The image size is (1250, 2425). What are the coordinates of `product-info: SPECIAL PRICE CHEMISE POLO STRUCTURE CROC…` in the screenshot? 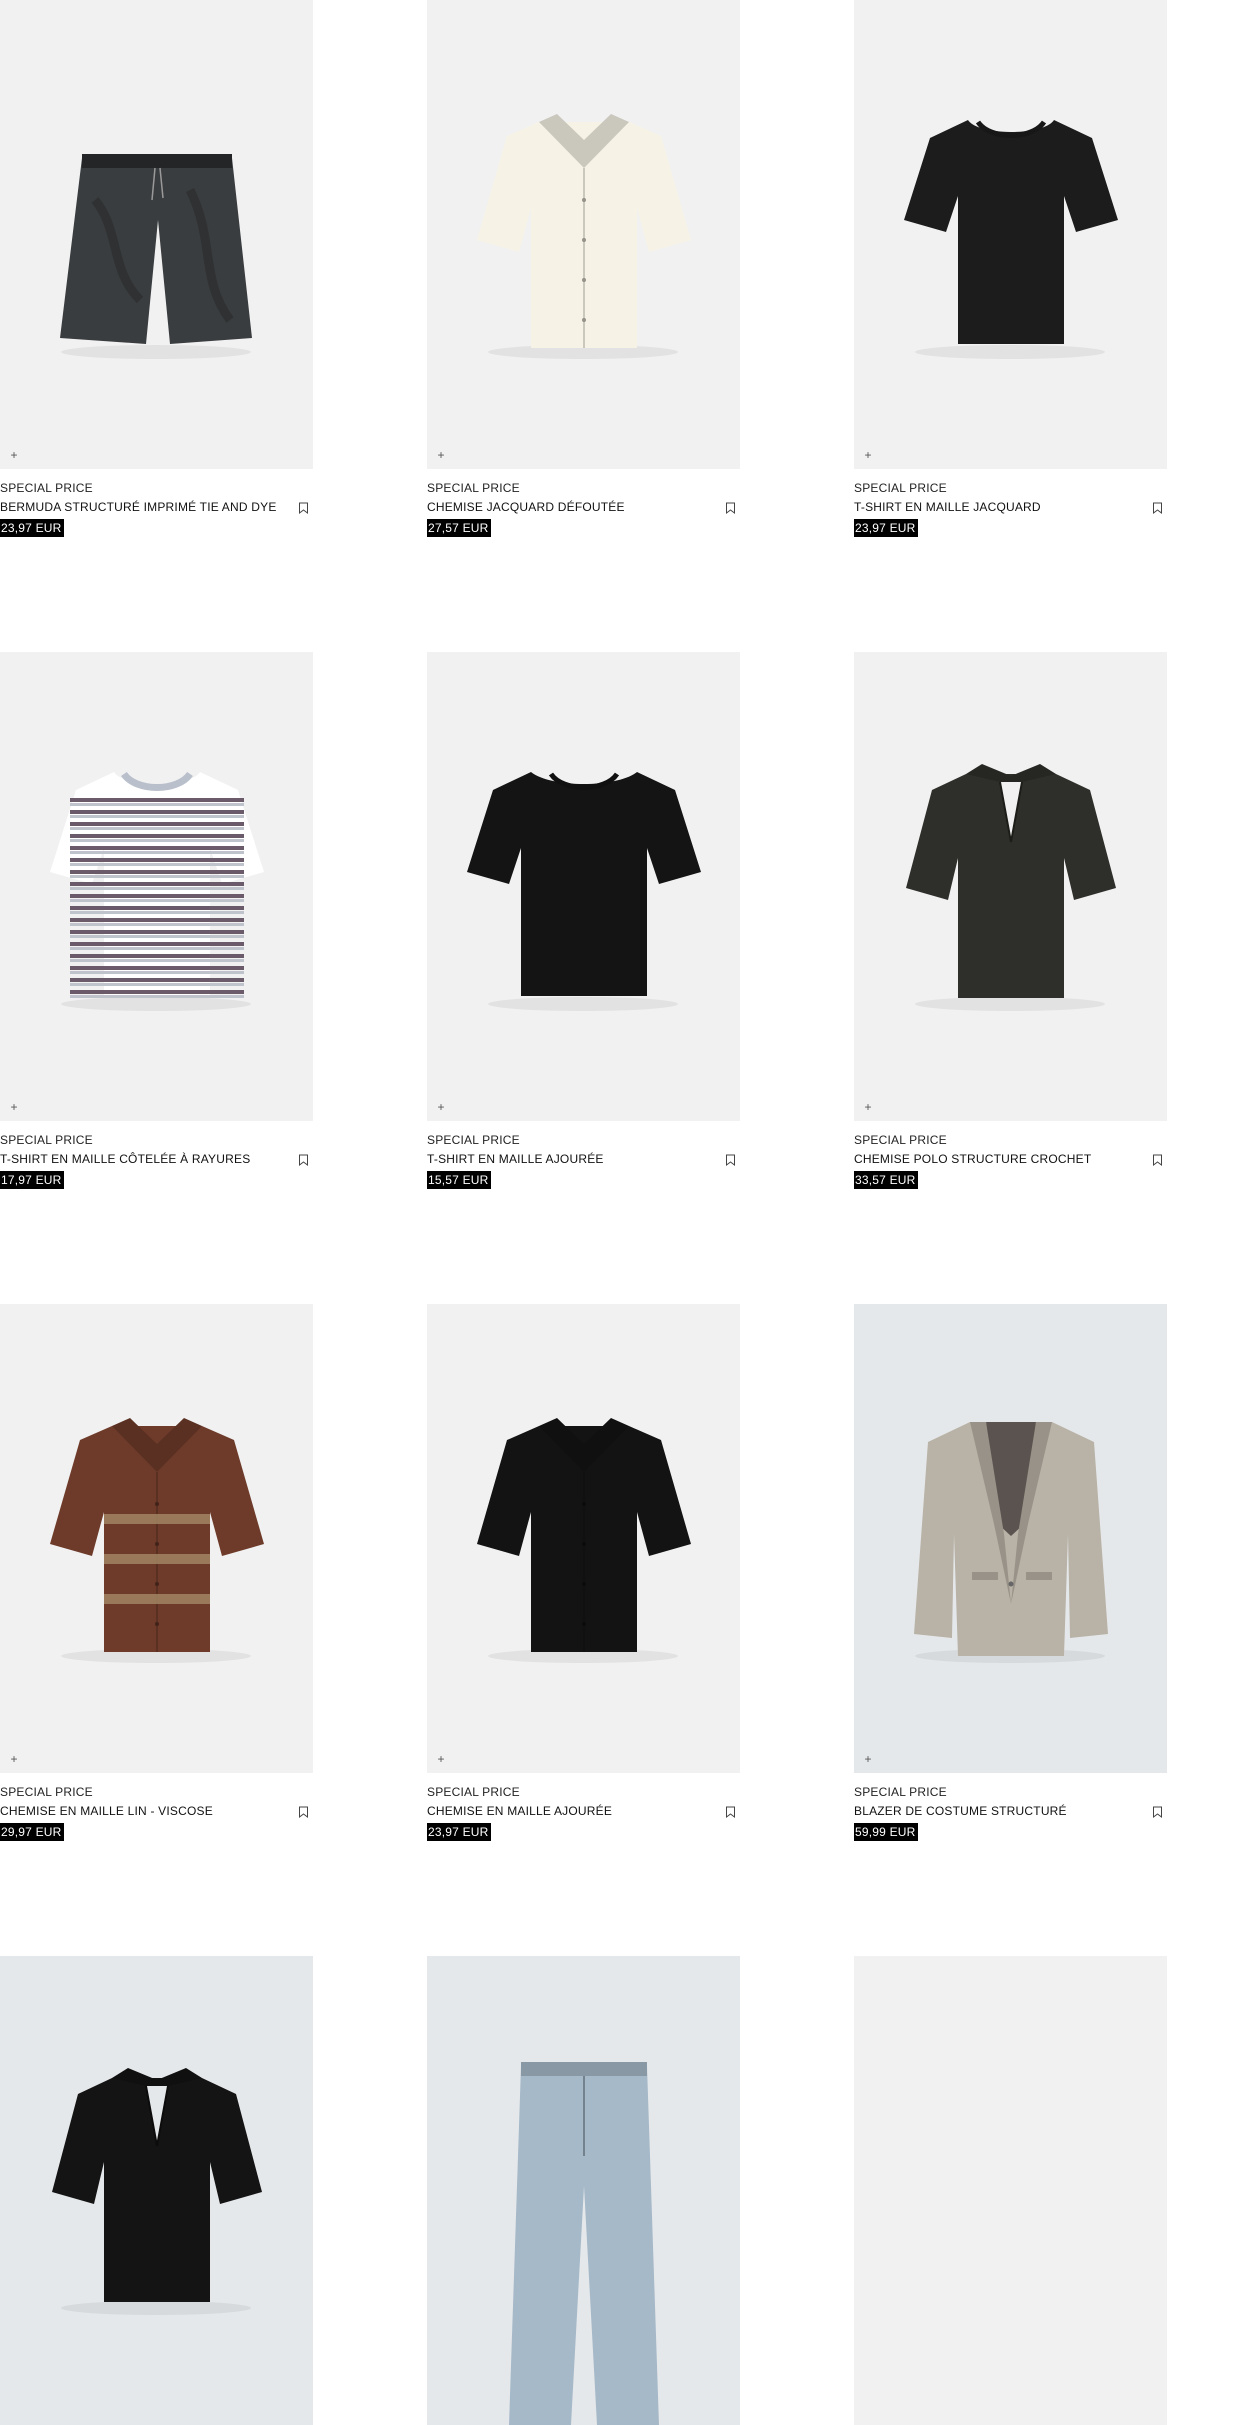 It's located at (1010, 1155).